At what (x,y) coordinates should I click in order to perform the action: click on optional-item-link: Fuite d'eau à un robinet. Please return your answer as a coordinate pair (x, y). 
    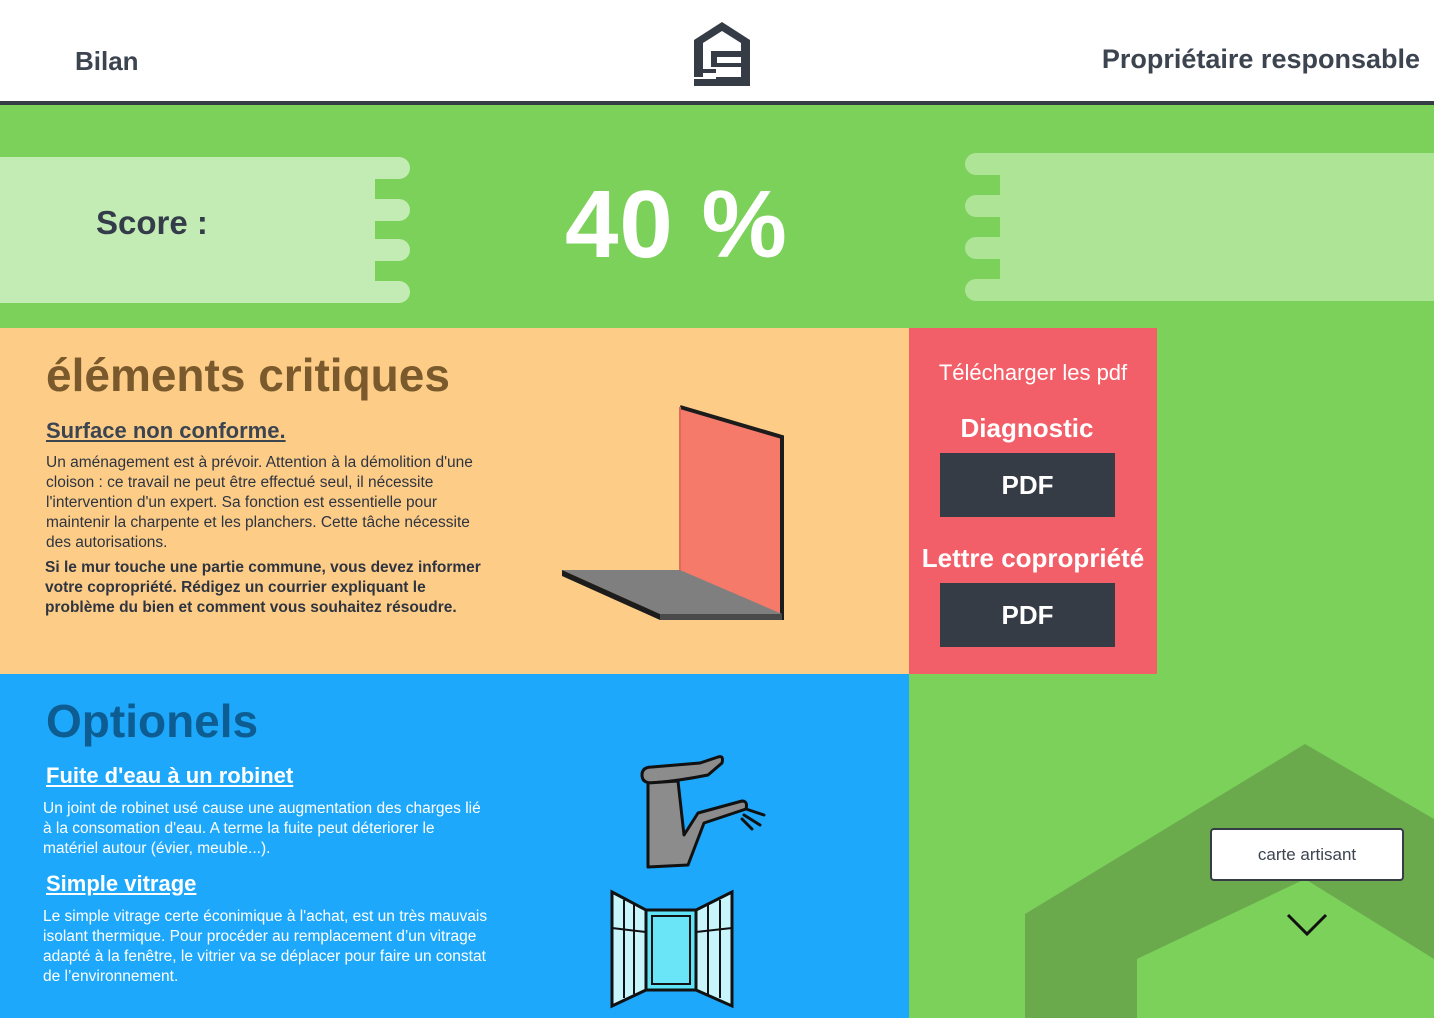
    Looking at the image, I should click on (169, 776).